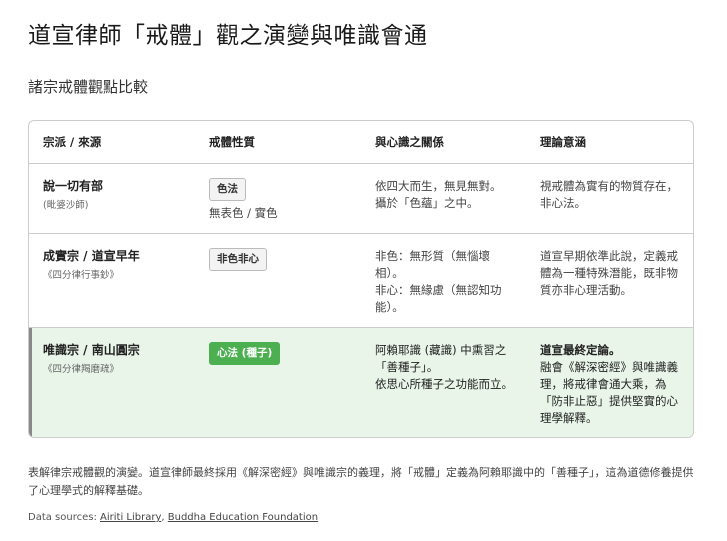 The image size is (727, 541). What do you see at coordinates (130, 517) in the screenshot?
I see `source-link-airiti: Airiti Library` at bounding box center [130, 517].